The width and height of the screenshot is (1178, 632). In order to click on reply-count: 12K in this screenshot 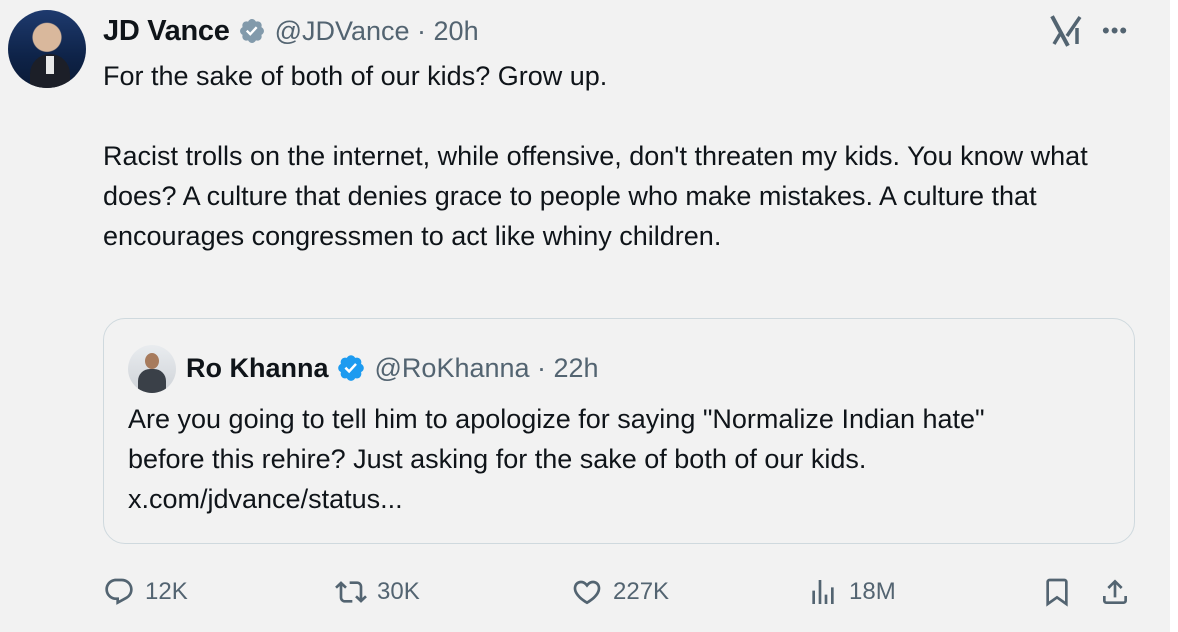, I will do `click(166, 591)`.